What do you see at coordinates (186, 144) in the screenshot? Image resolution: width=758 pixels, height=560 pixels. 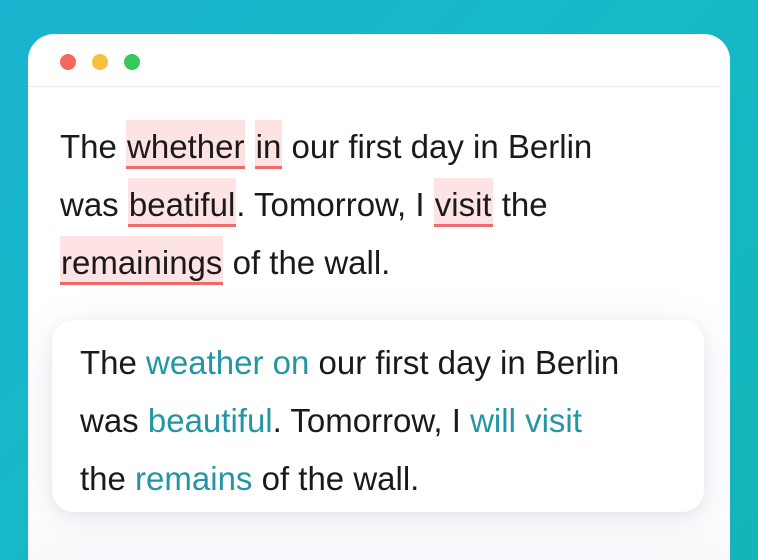 I see `error-highlight-whether: whether` at bounding box center [186, 144].